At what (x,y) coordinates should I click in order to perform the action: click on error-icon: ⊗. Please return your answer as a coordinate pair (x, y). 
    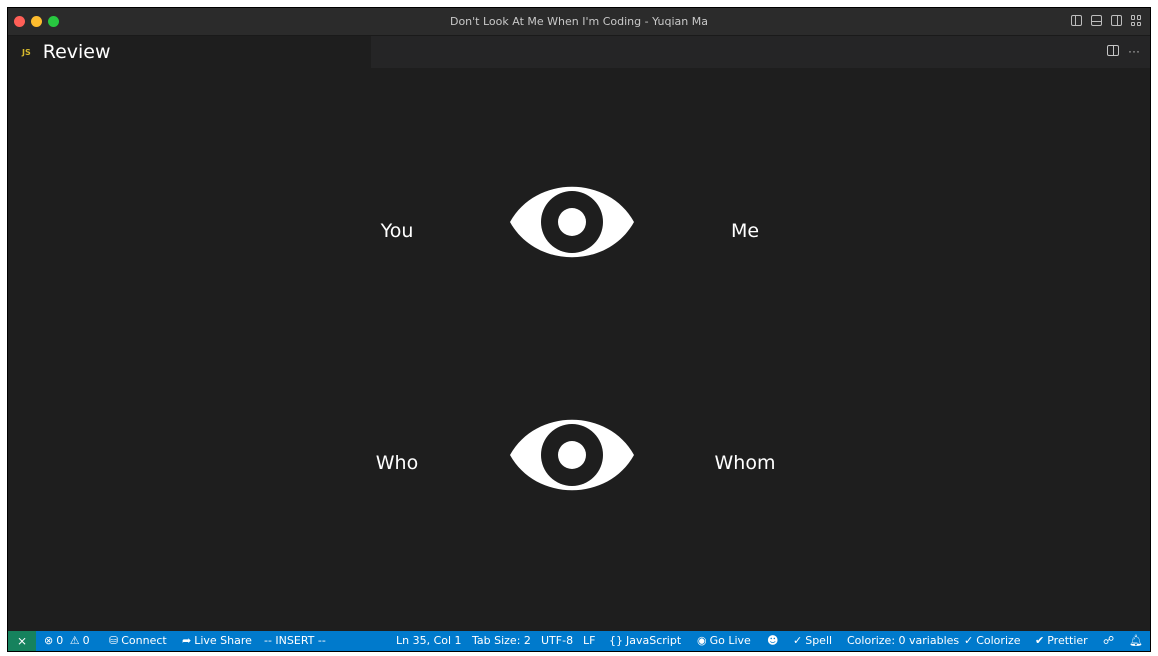
    Looking at the image, I should click on (49, 640).